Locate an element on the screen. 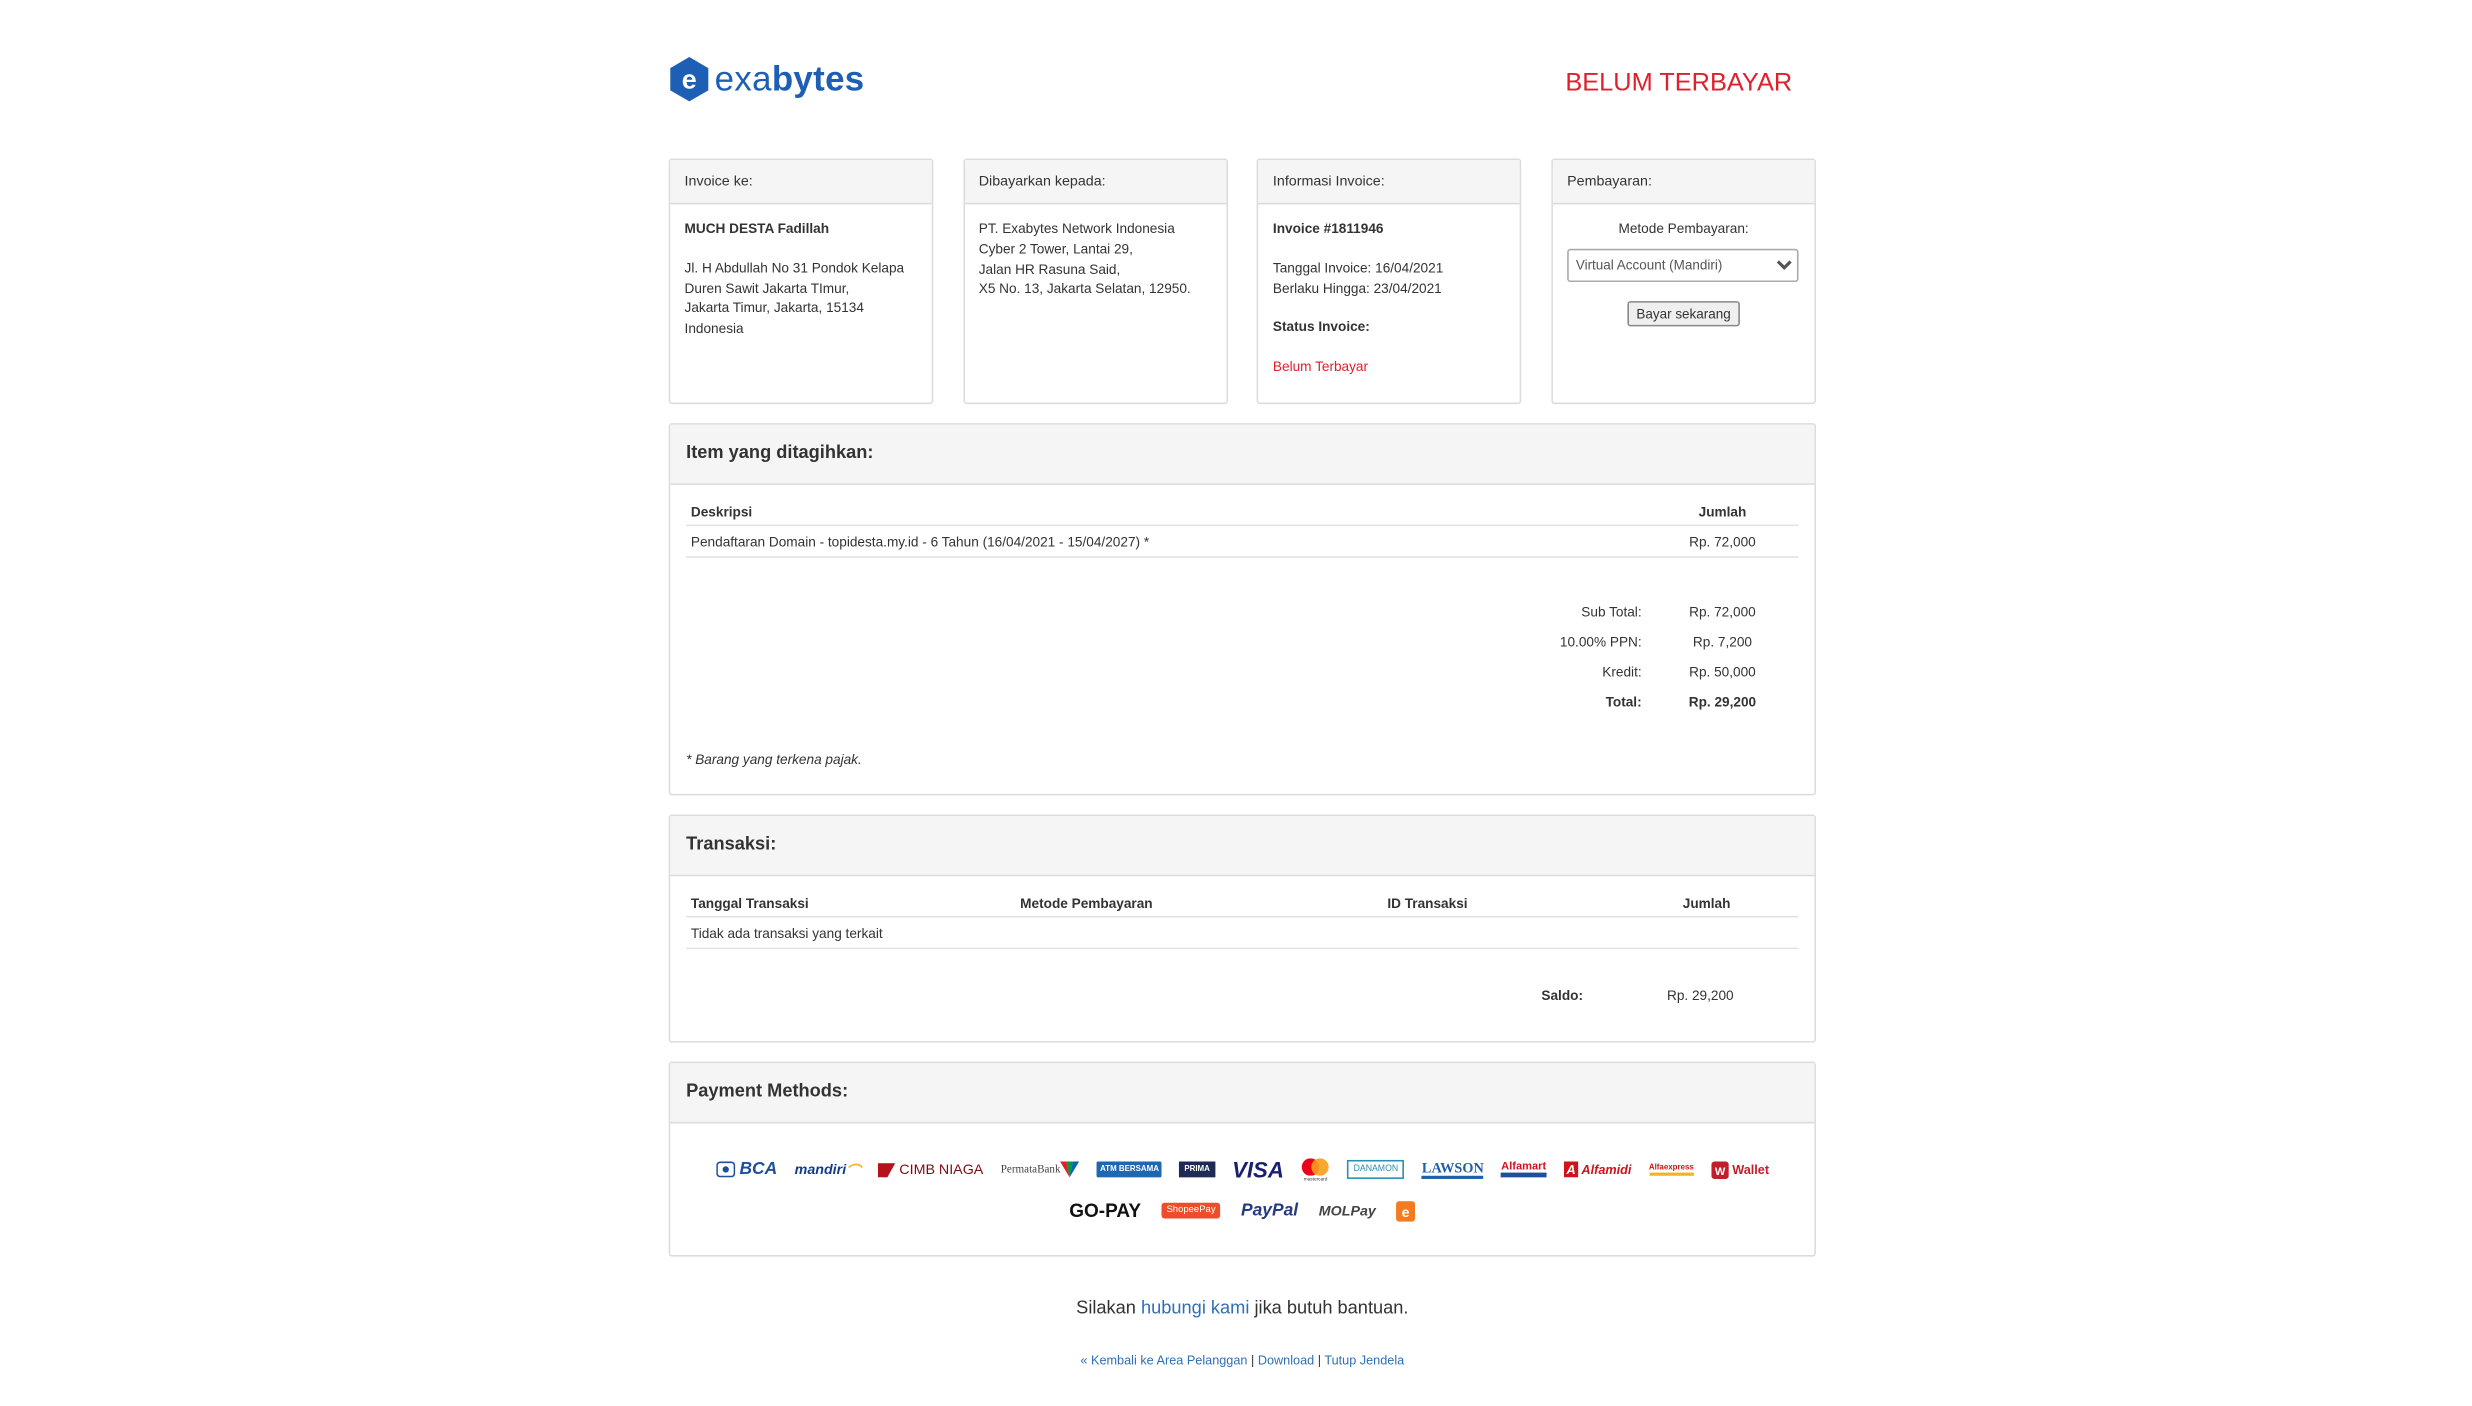 This screenshot has height=1406, width=2472. subtotal-value: Rp. 72,000 is located at coordinates (1722, 610).